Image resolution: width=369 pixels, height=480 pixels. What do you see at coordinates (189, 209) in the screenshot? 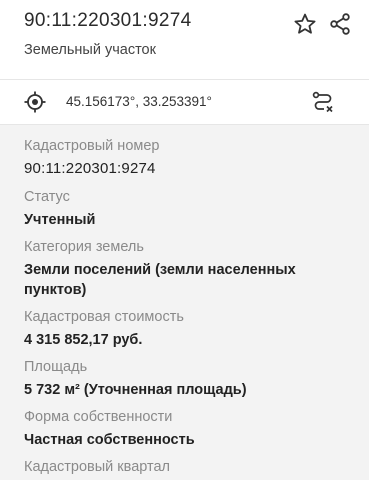
I see `field-status: Статус Учтенный` at bounding box center [189, 209].